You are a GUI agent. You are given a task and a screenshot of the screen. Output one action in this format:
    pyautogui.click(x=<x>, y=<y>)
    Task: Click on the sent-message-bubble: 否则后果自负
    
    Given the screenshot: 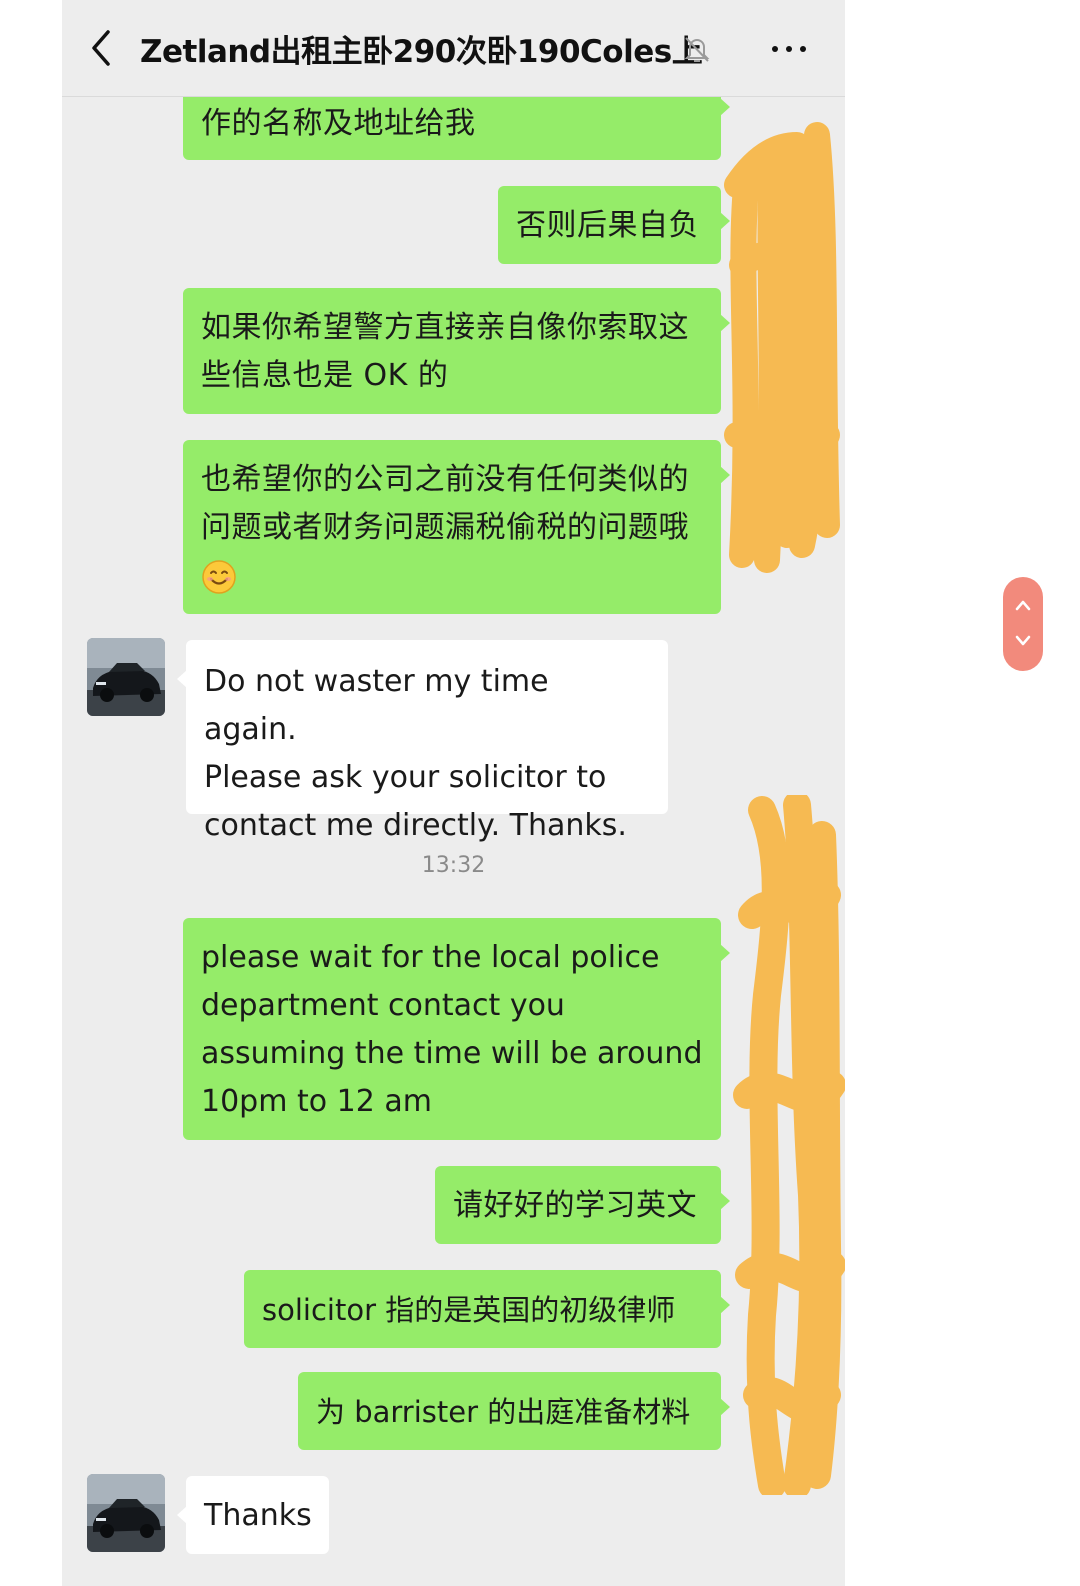 What is the action you would take?
    pyautogui.click(x=614, y=225)
    